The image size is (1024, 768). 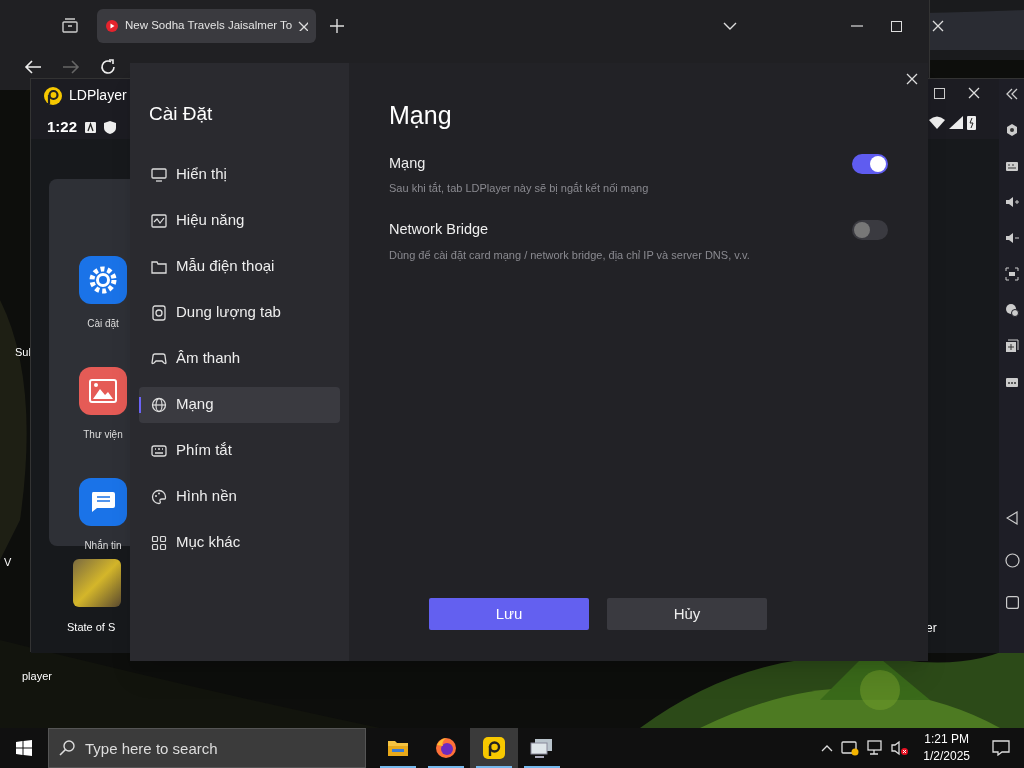 What do you see at coordinates (569, 255) in the screenshot?
I see `option-description: Dùng để cài đặt card mạng / network bridge, địa chỉ IP và server DNS, v.v.` at bounding box center [569, 255].